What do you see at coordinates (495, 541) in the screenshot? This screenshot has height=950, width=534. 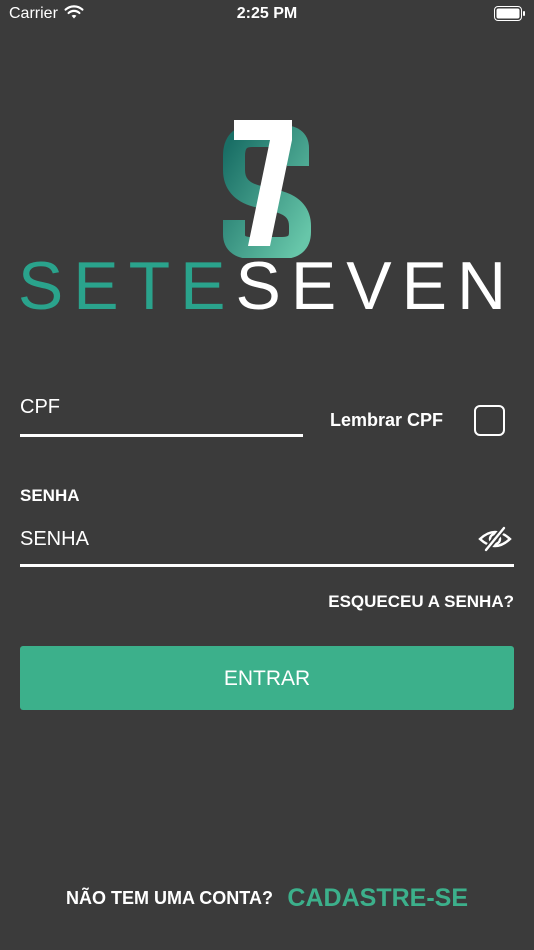 I see `eye-slash-icon` at bounding box center [495, 541].